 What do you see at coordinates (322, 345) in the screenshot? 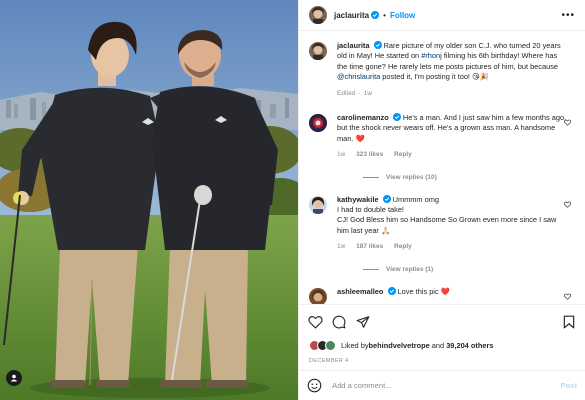
I see `liker-avatars` at bounding box center [322, 345].